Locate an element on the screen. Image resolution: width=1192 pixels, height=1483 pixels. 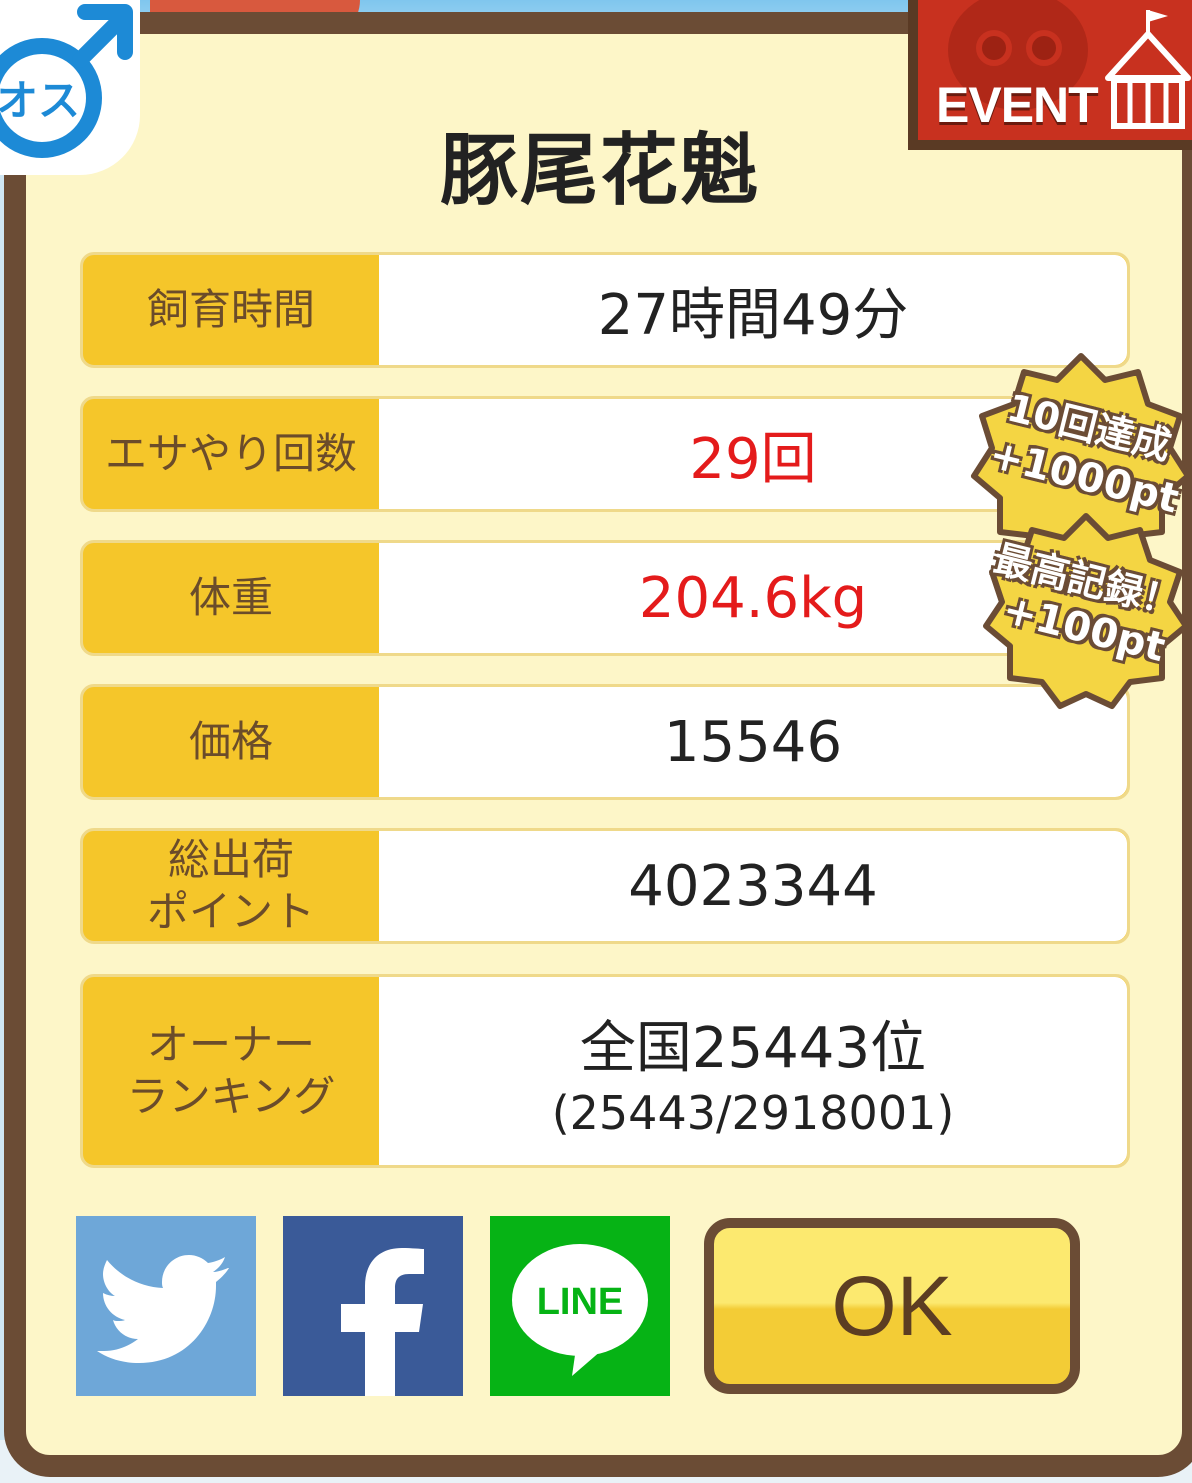
ranking-value: 全国25443位 is located at coordinates (753, 1048).